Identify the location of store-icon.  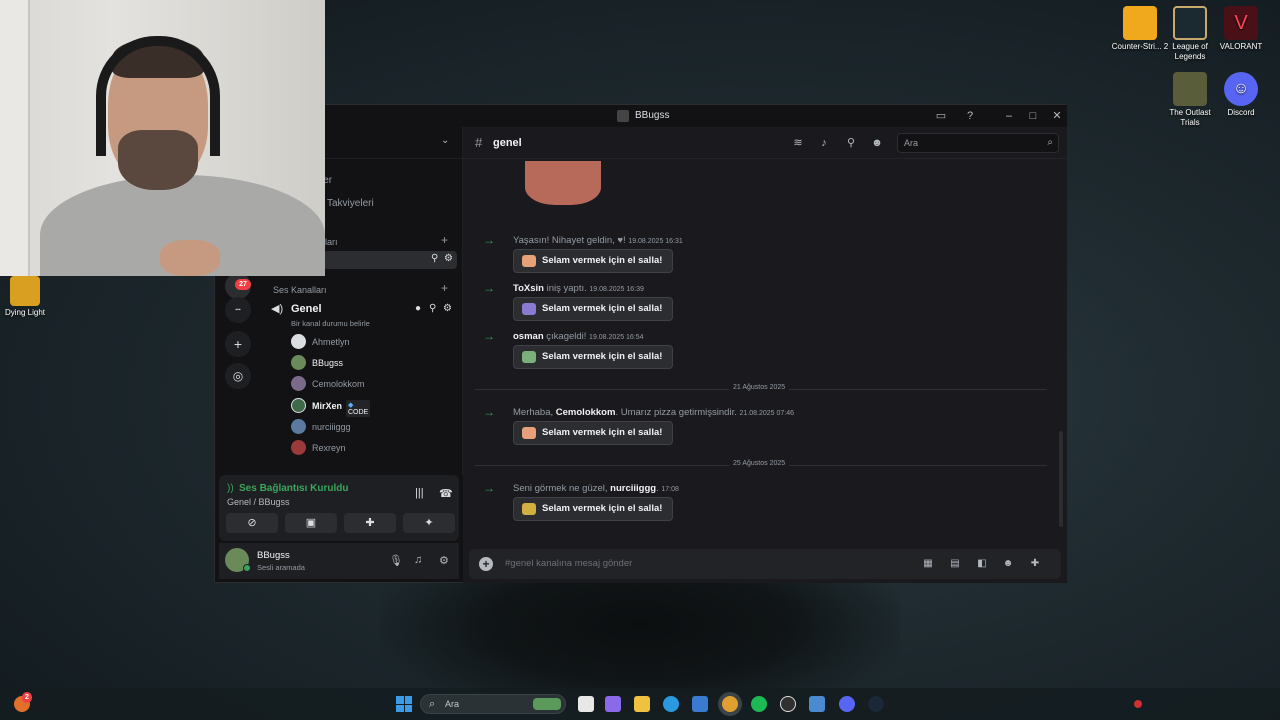
(700, 704).